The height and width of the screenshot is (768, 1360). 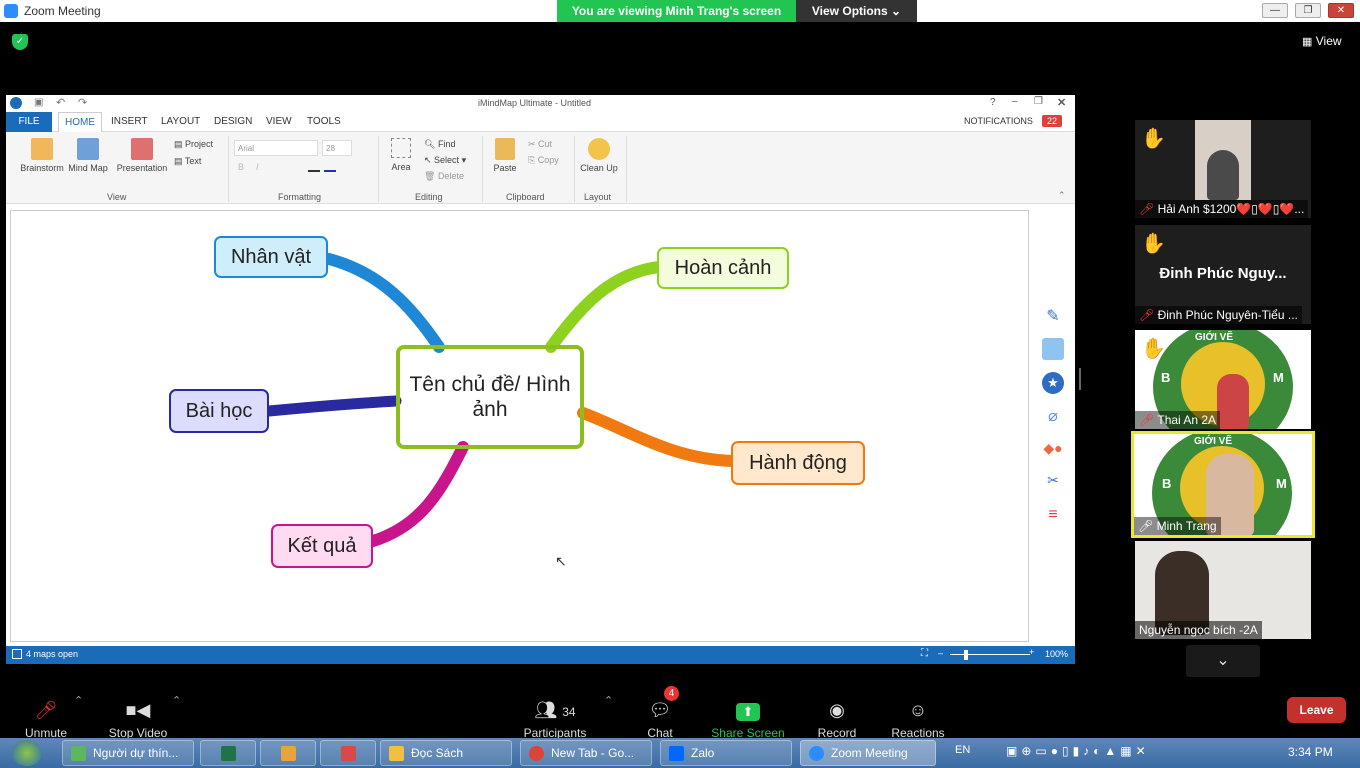 I want to click on image-icon, so click(x=1053, y=349).